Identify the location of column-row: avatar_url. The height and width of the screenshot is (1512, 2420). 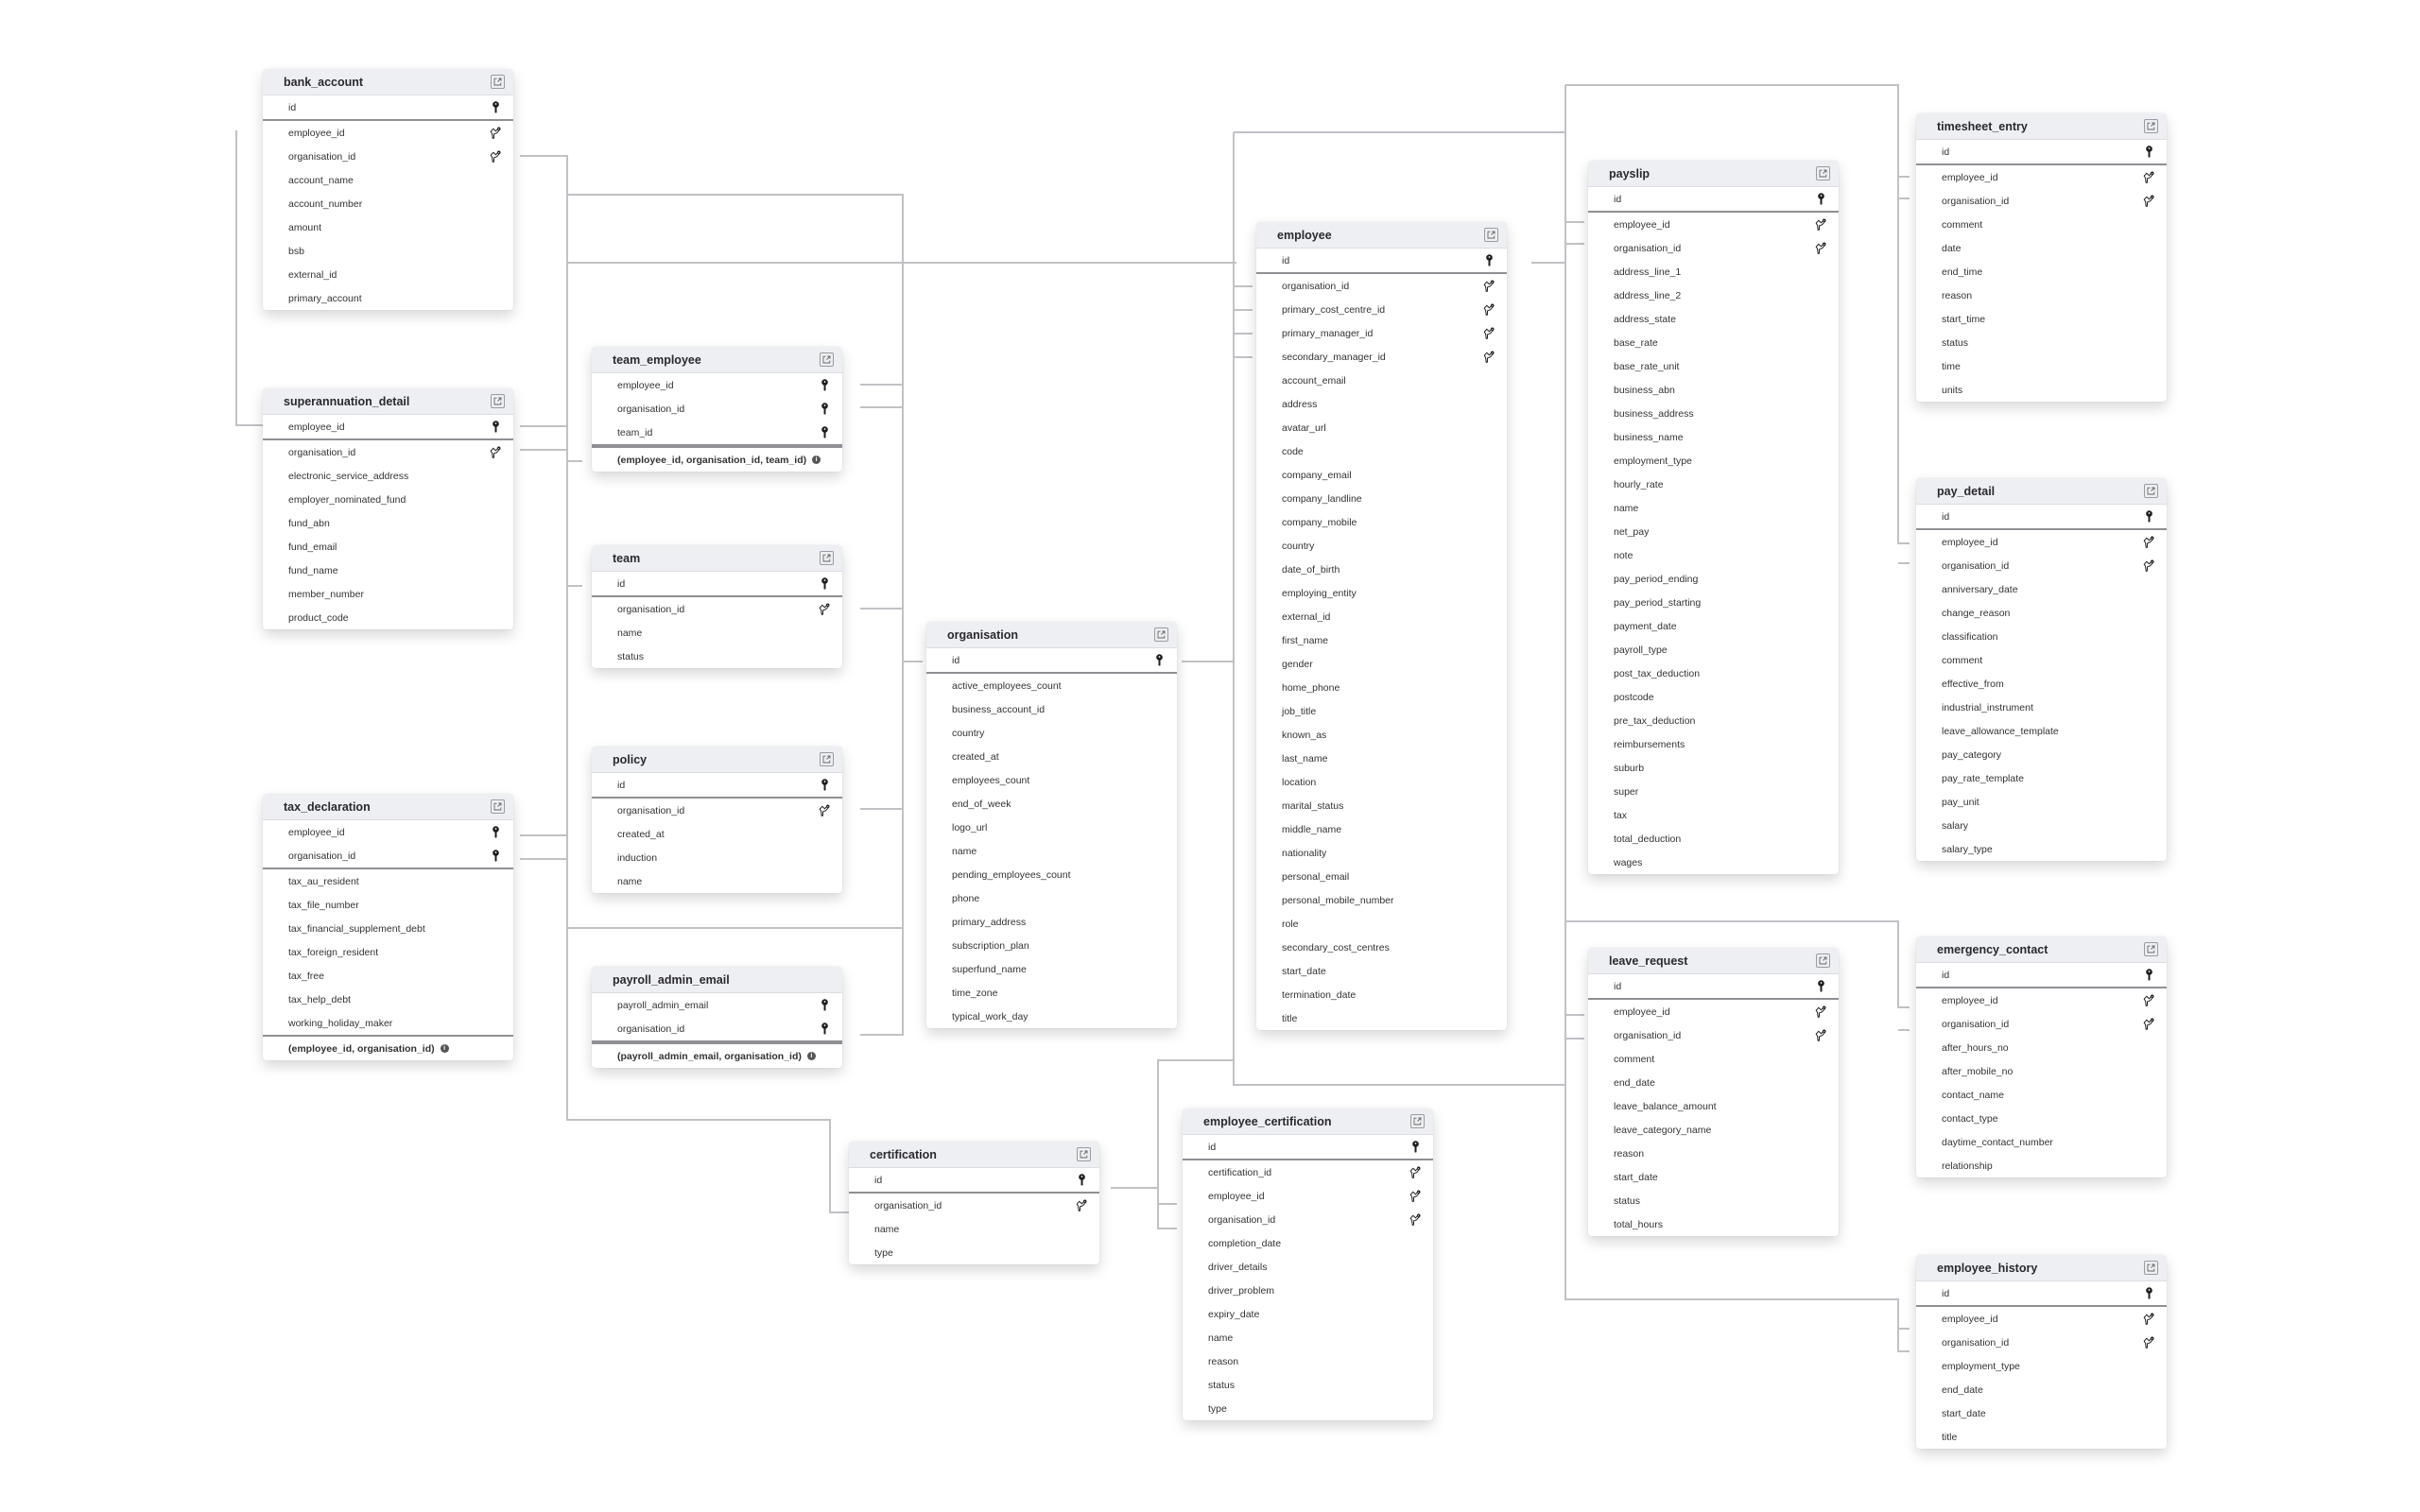
(1381, 427).